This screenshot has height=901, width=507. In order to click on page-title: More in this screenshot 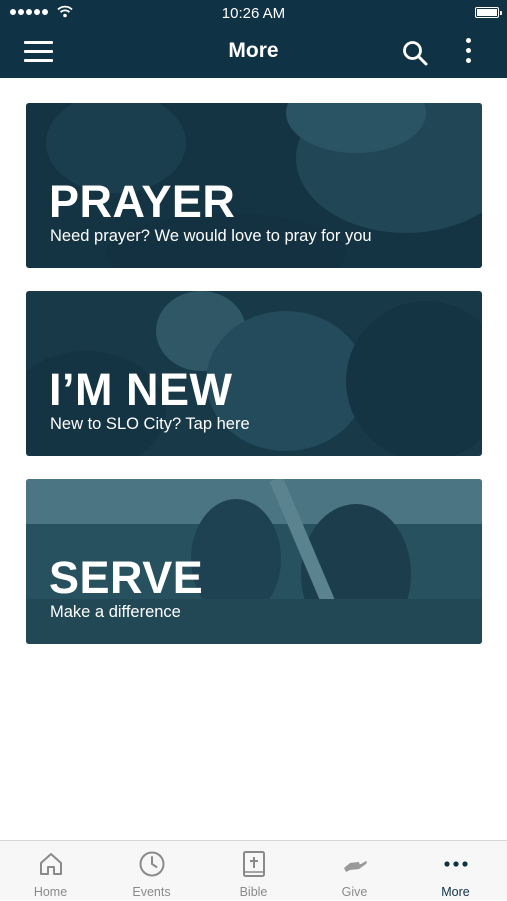, I will do `click(253, 50)`.